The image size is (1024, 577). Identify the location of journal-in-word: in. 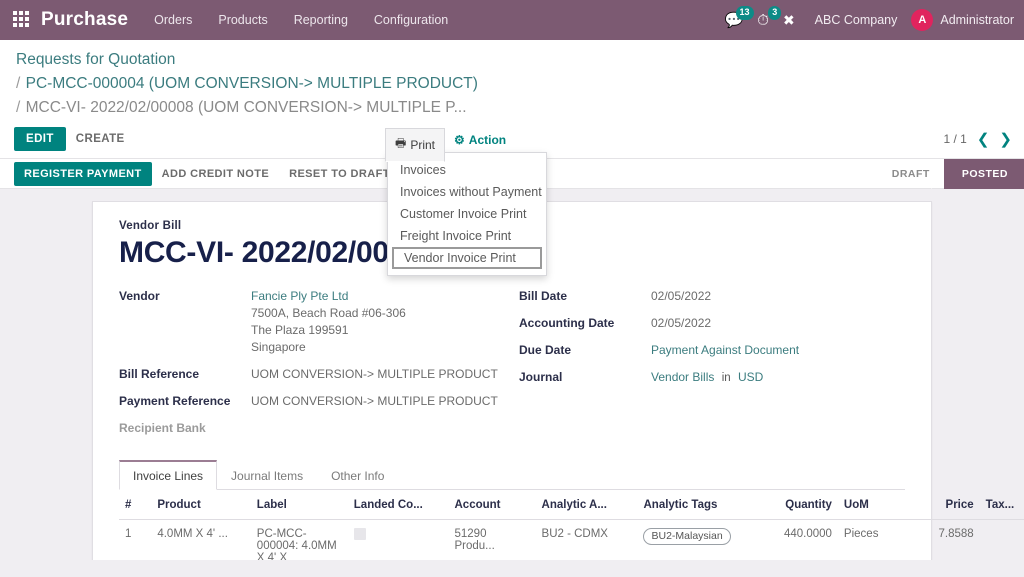
(726, 378).